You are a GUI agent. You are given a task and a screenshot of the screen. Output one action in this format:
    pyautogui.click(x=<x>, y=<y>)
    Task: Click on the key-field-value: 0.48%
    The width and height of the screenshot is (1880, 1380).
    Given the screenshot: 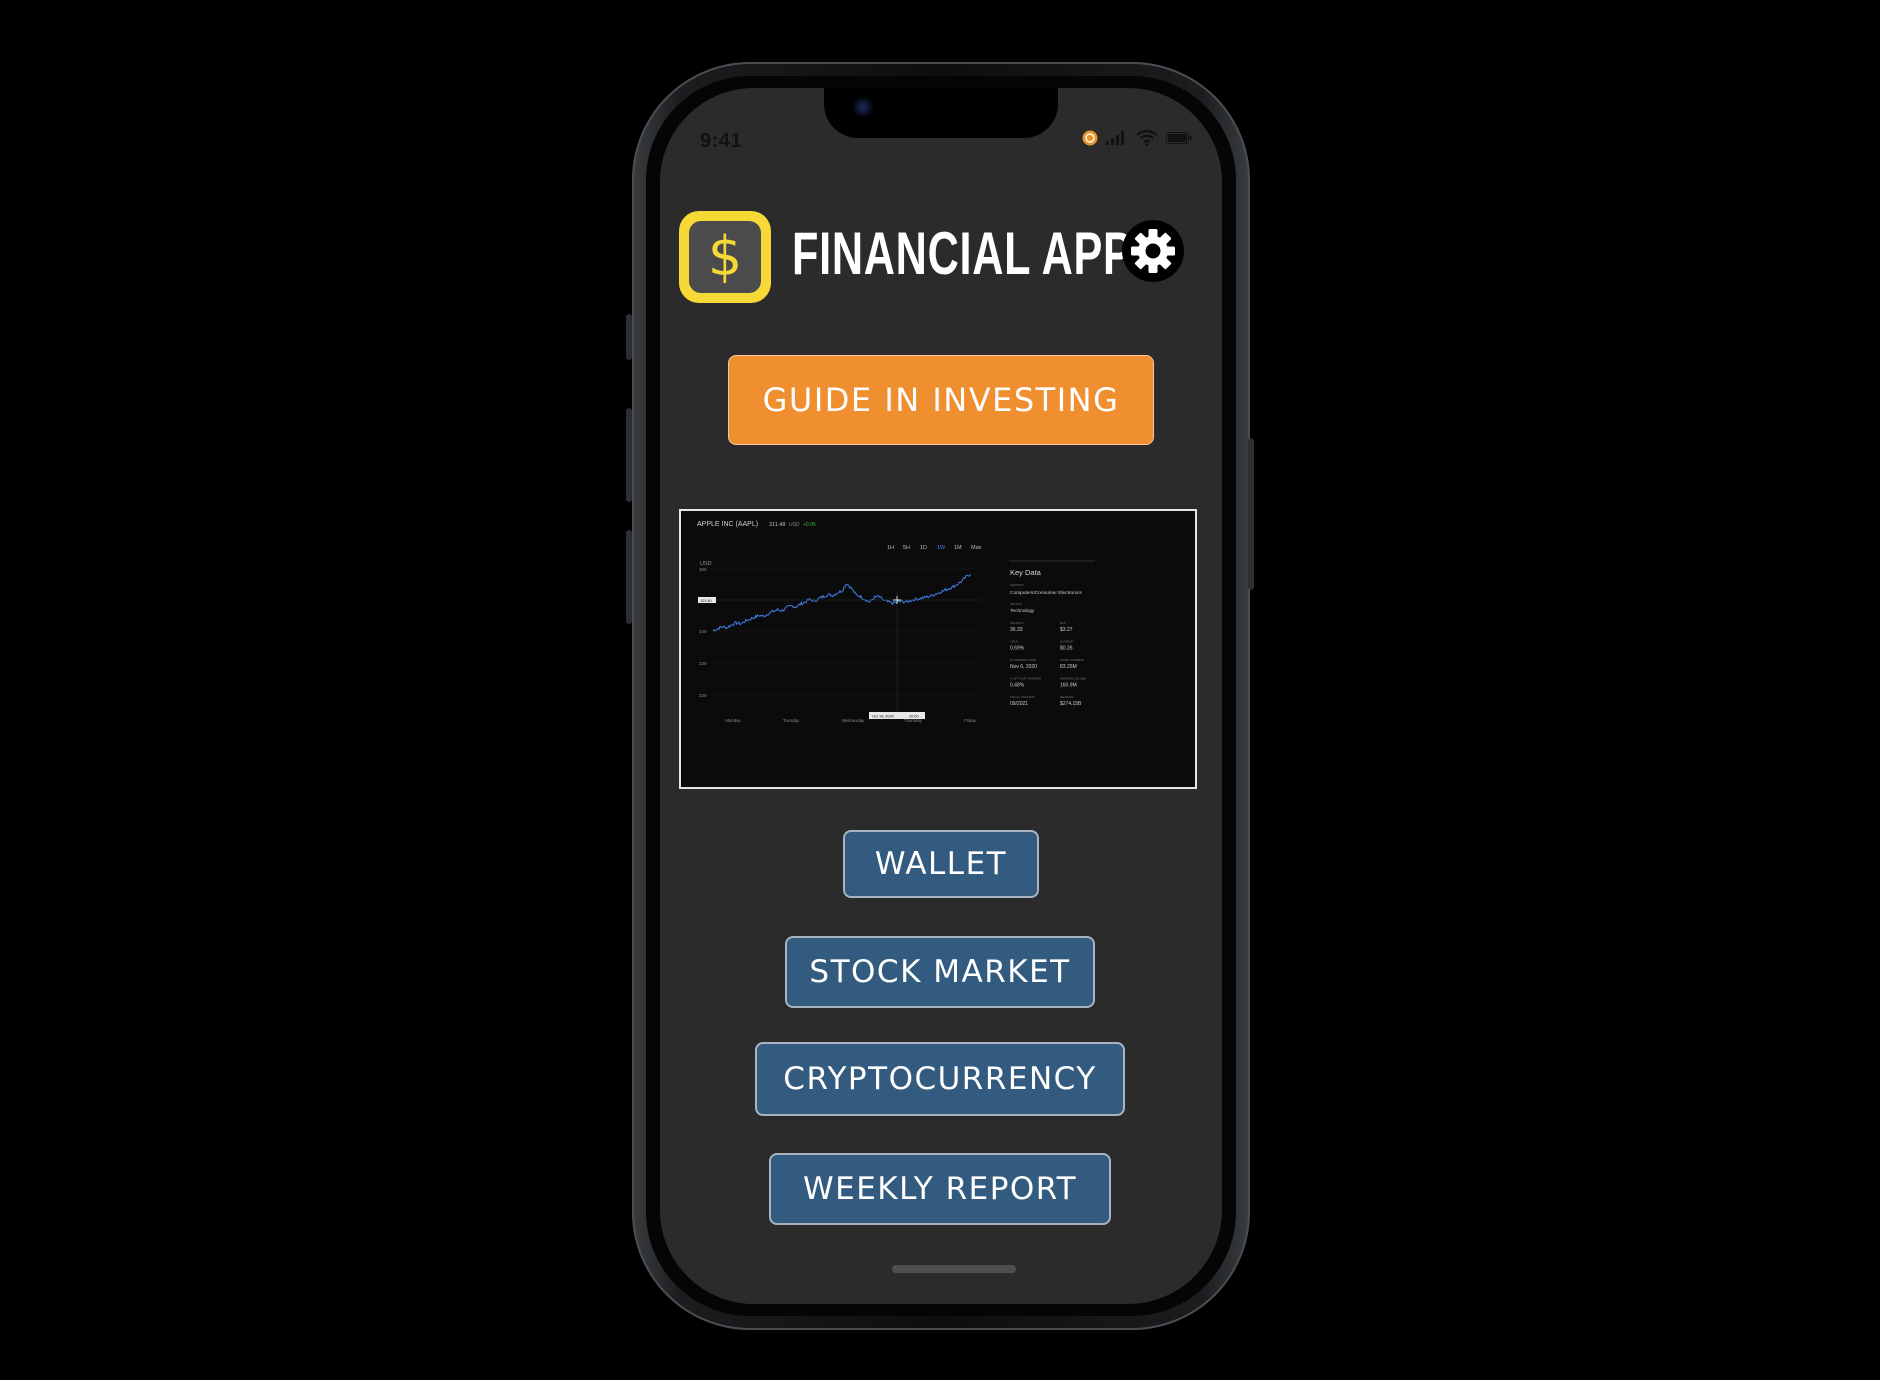 What is the action you would take?
    pyautogui.click(x=1017, y=686)
    